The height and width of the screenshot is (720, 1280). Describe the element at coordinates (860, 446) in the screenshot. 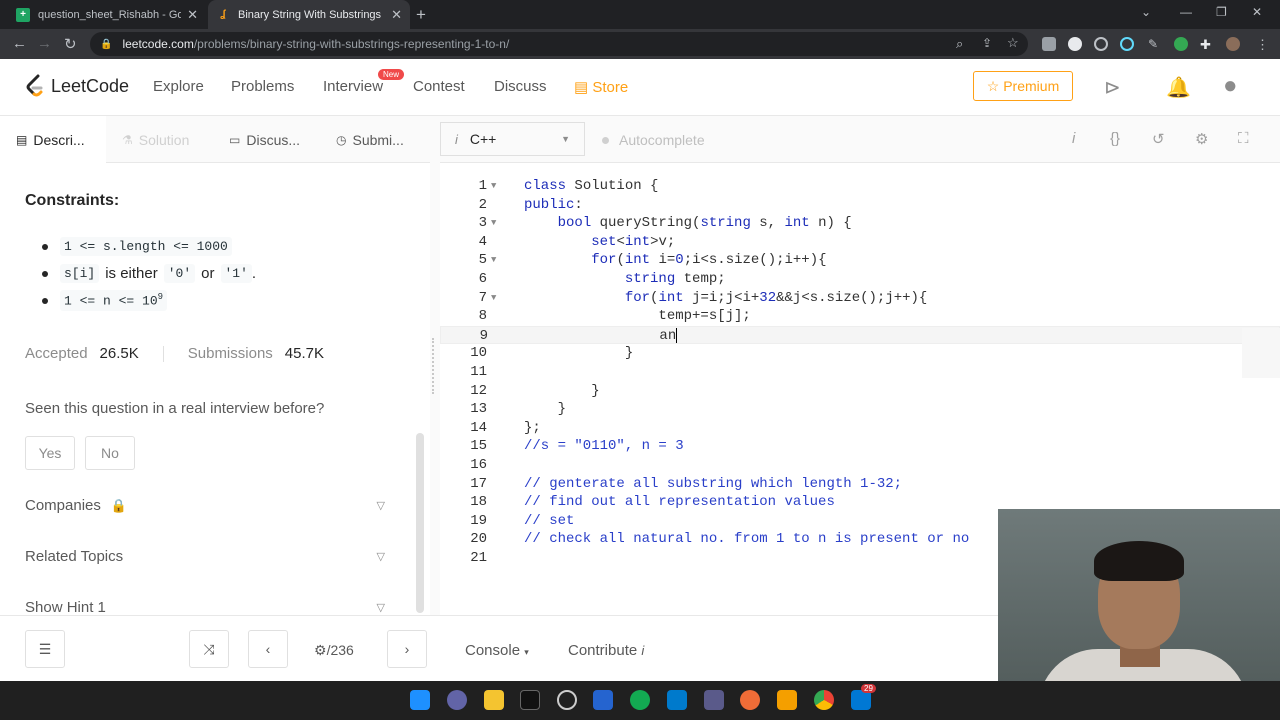

I see `code-line: 15 //s = "0110", n = 3` at that location.